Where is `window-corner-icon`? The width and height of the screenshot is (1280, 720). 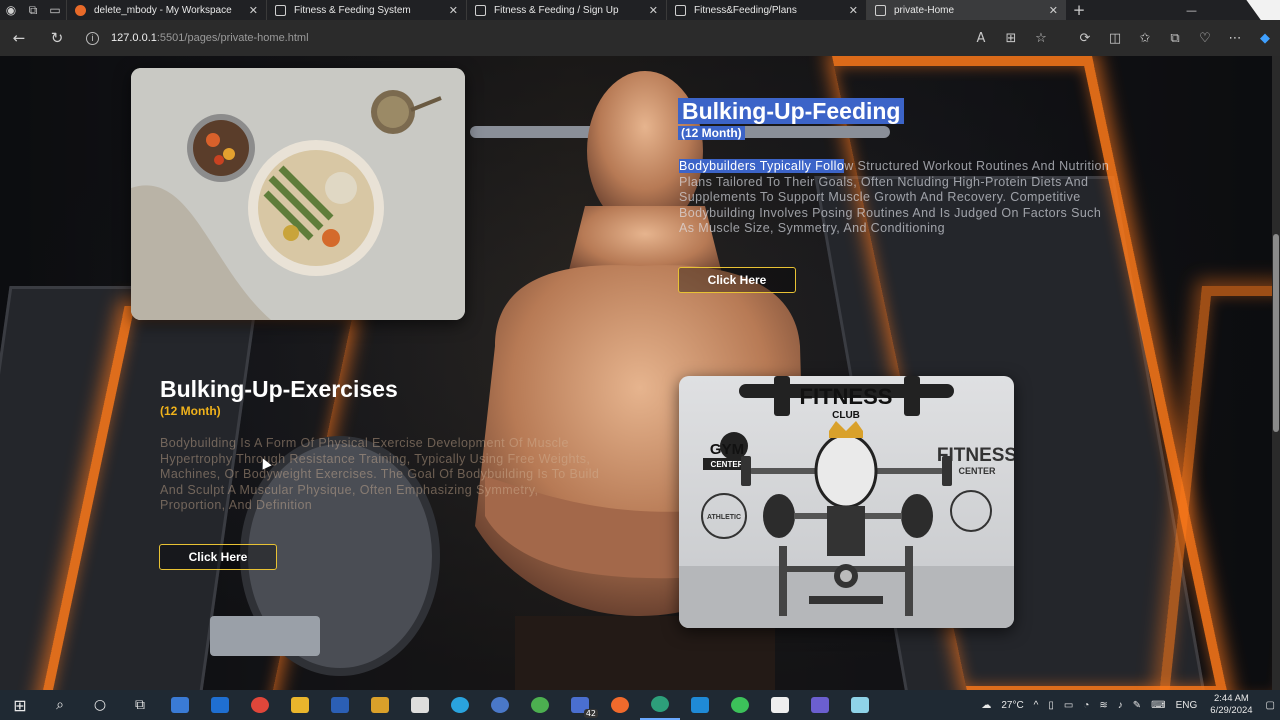
window-corner-icon is located at coordinates (1263, 10).